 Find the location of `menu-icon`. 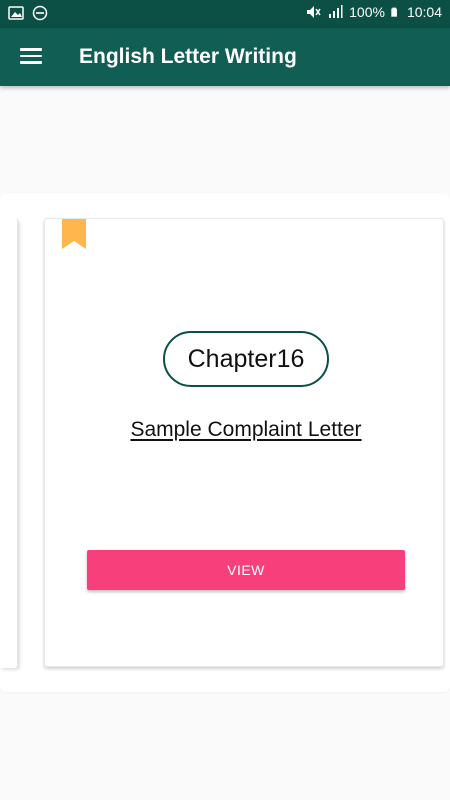

menu-icon is located at coordinates (31, 57).